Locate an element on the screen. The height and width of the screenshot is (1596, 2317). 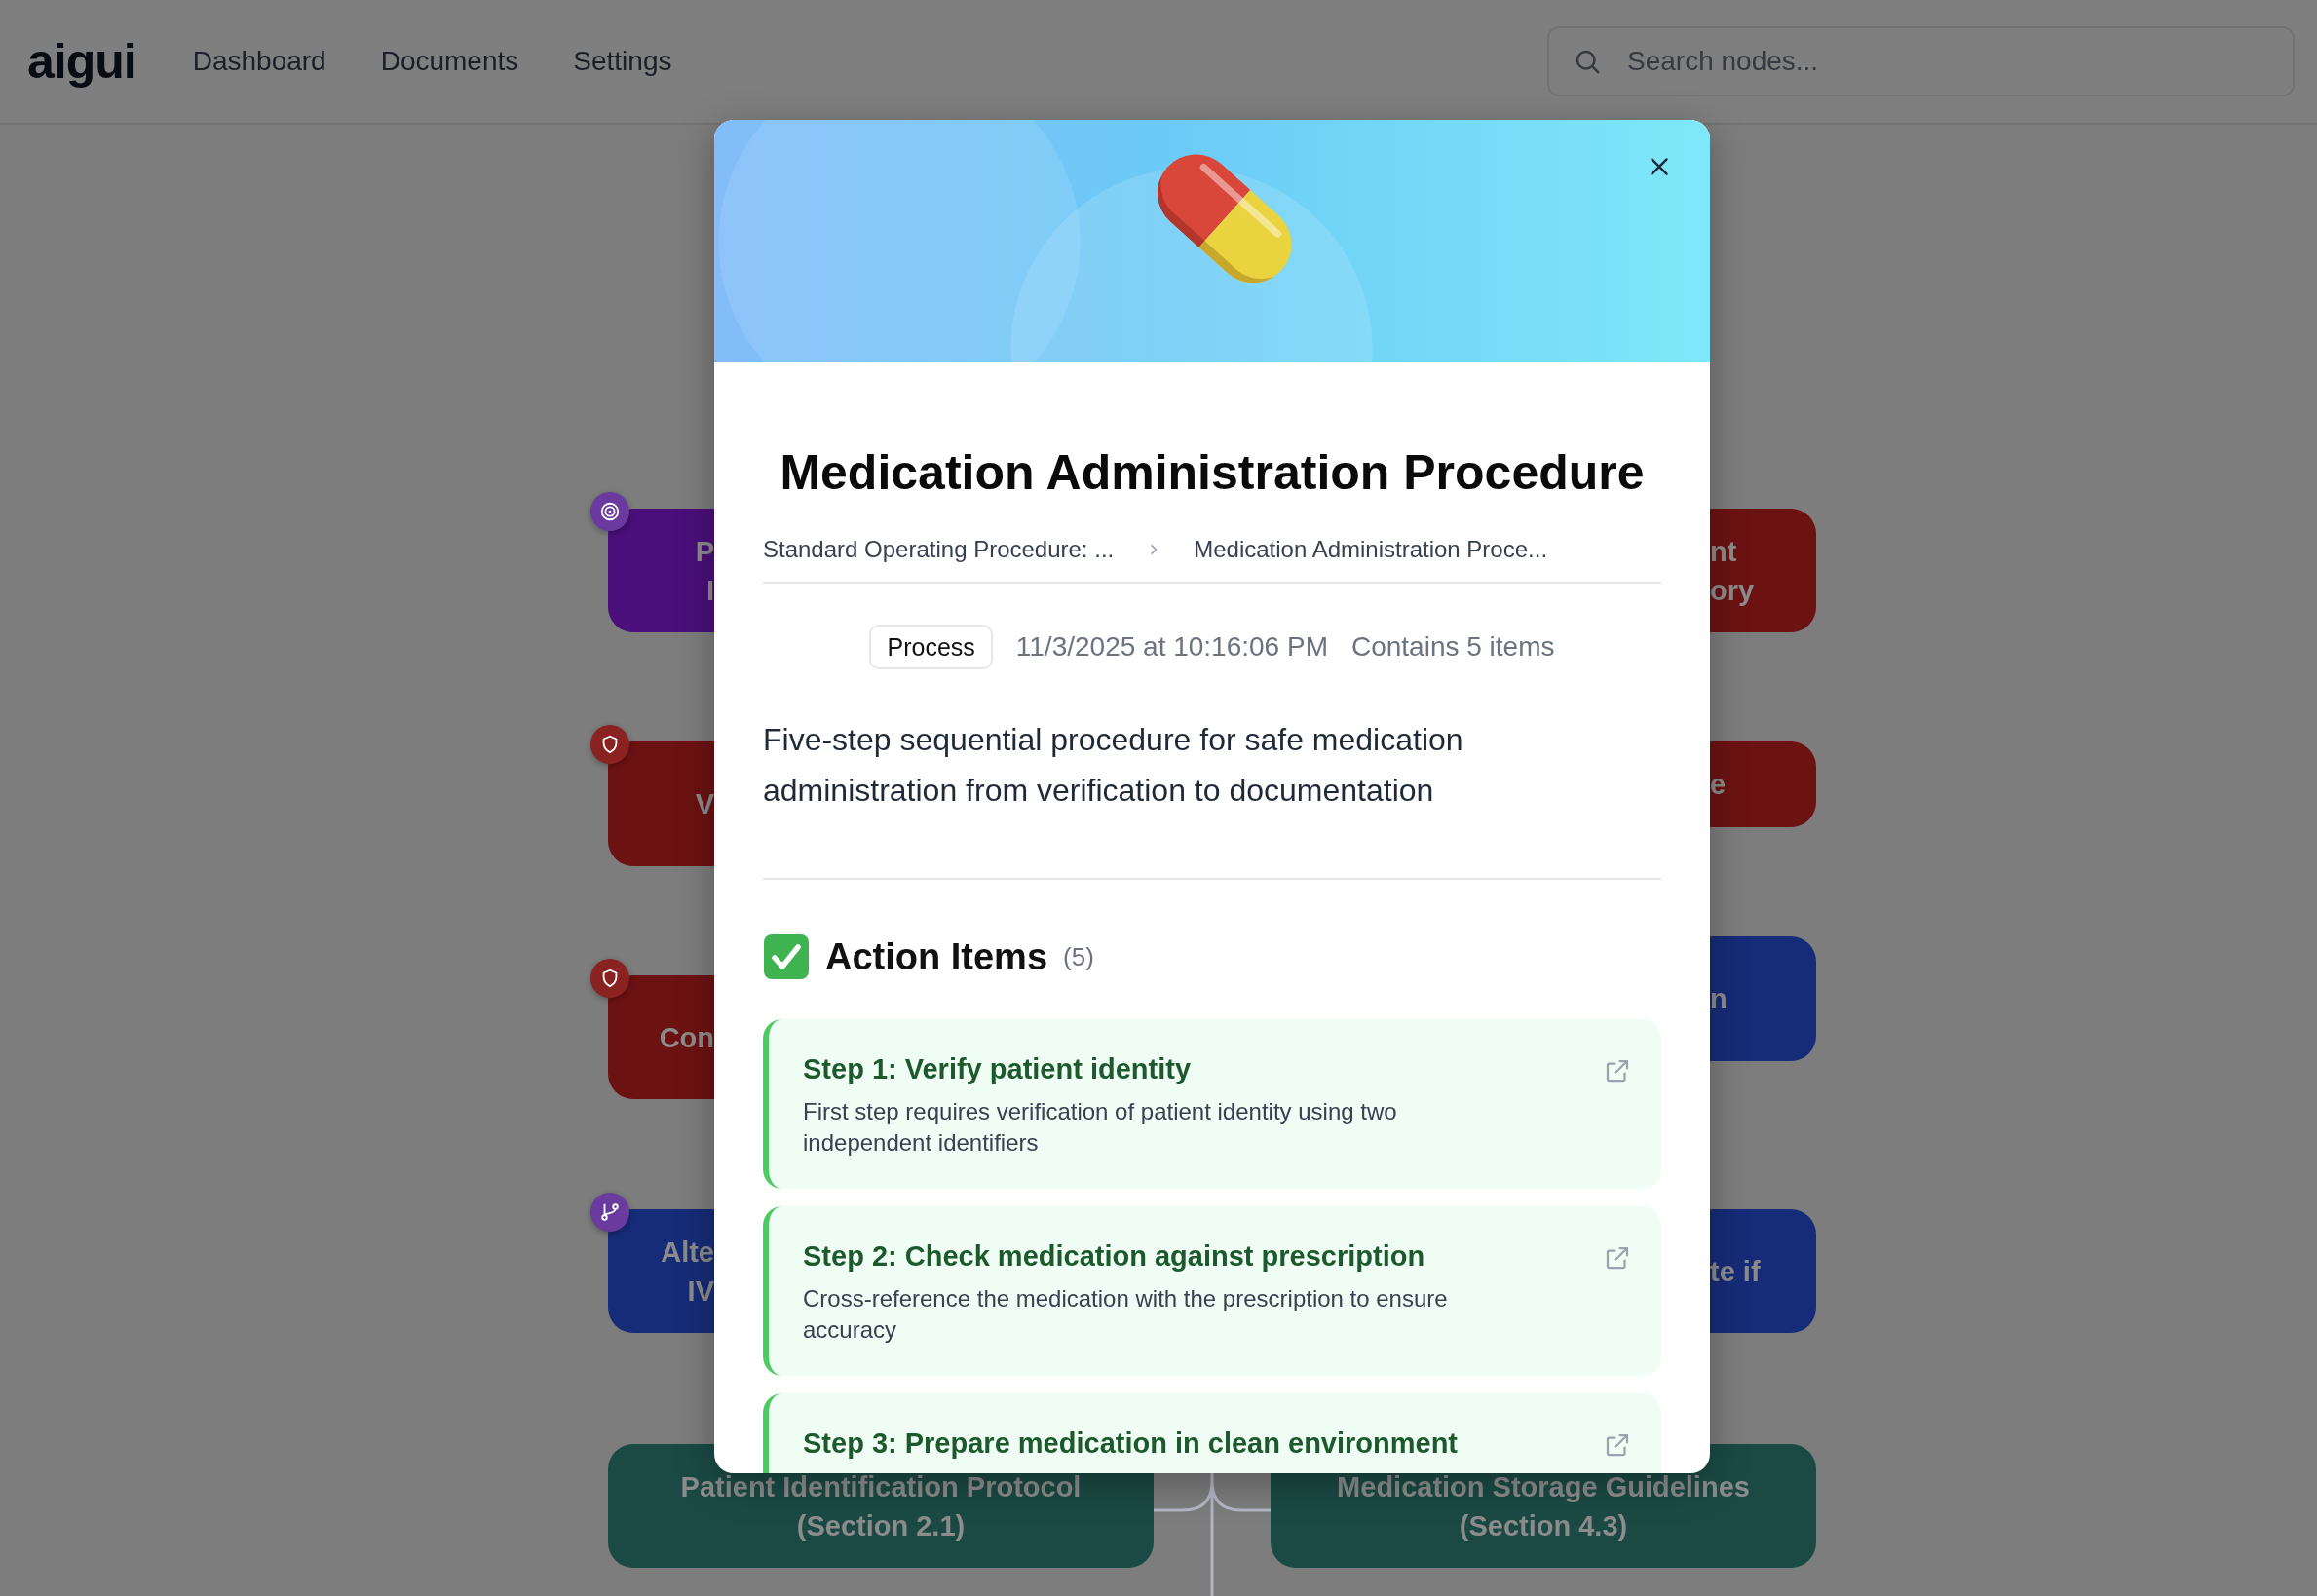
action-item-description: Cross-reference the medication with the prescription to ensure accuracy is located at coordinates (1126, 1314).